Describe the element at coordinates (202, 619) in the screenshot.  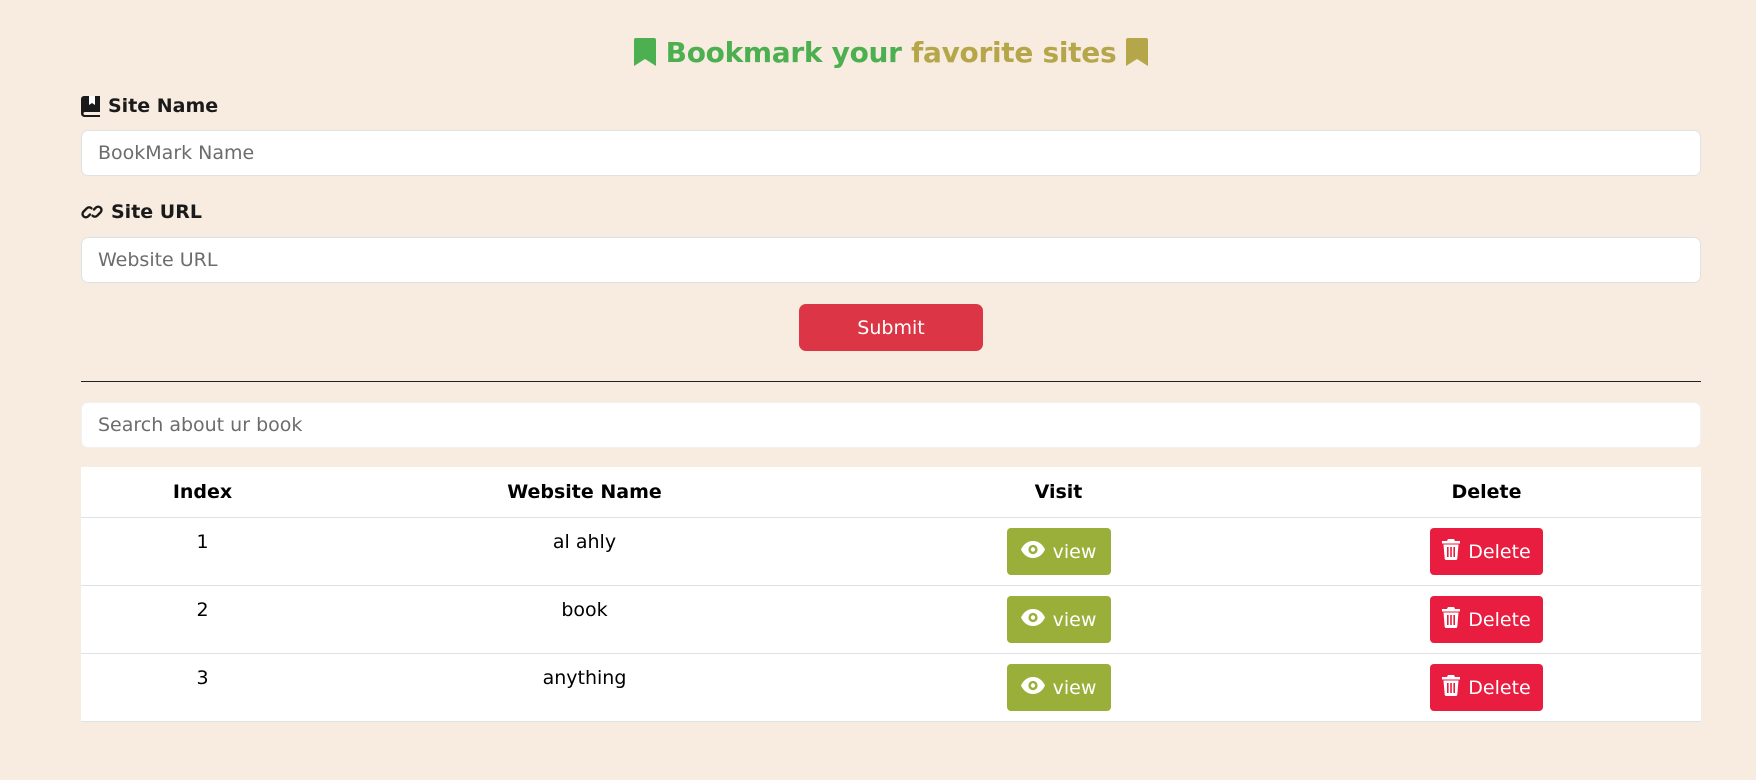
I see `row-index: 2` at that location.